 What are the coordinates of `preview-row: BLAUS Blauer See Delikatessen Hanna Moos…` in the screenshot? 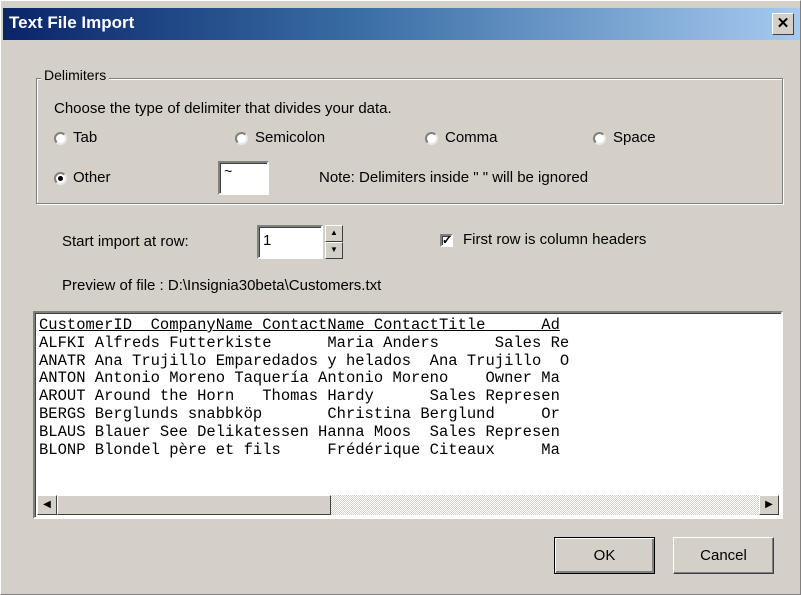 It's located at (299, 431).